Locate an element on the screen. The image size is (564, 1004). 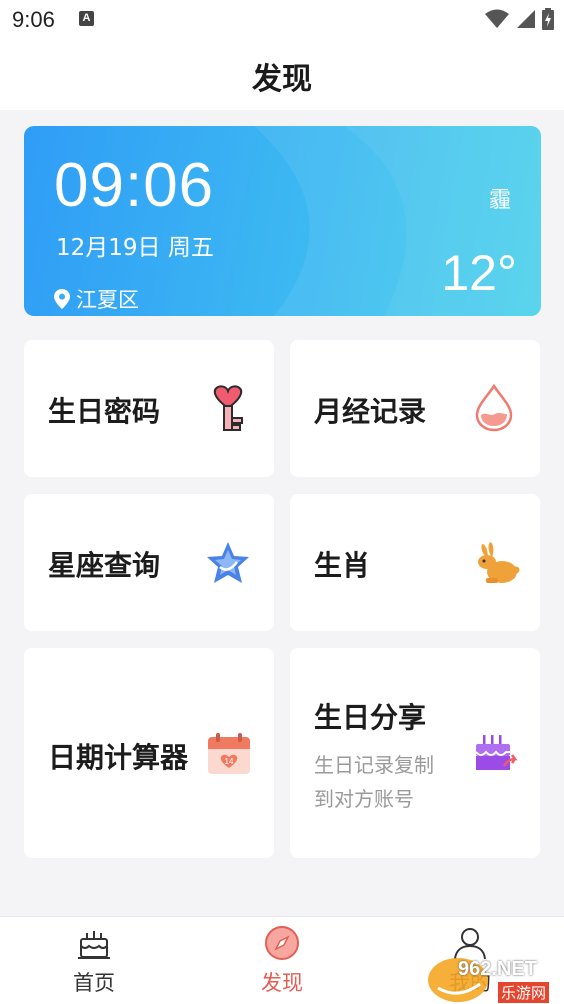
card-date-calculator: 日期计算器 14 is located at coordinates (149, 753).